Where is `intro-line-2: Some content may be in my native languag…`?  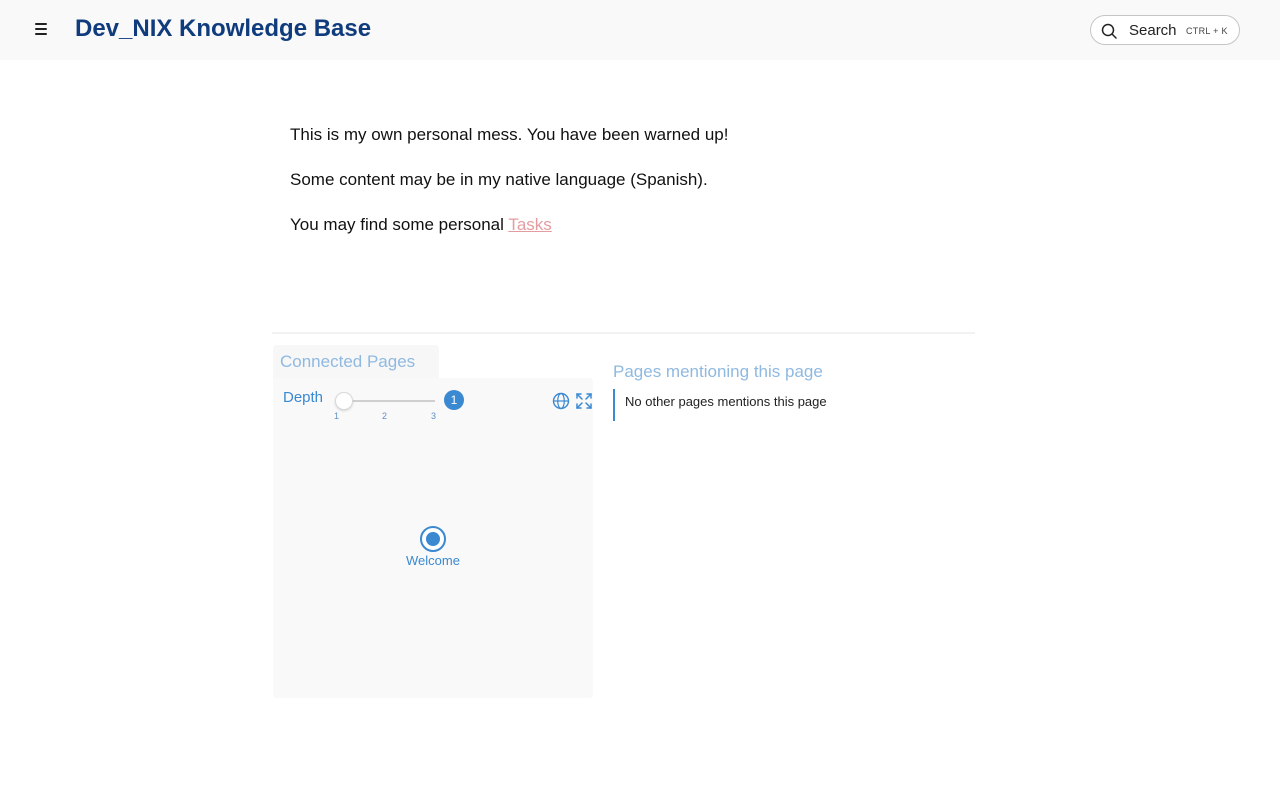
intro-line-2: Some content may be in my native languag… is located at coordinates (499, 179).